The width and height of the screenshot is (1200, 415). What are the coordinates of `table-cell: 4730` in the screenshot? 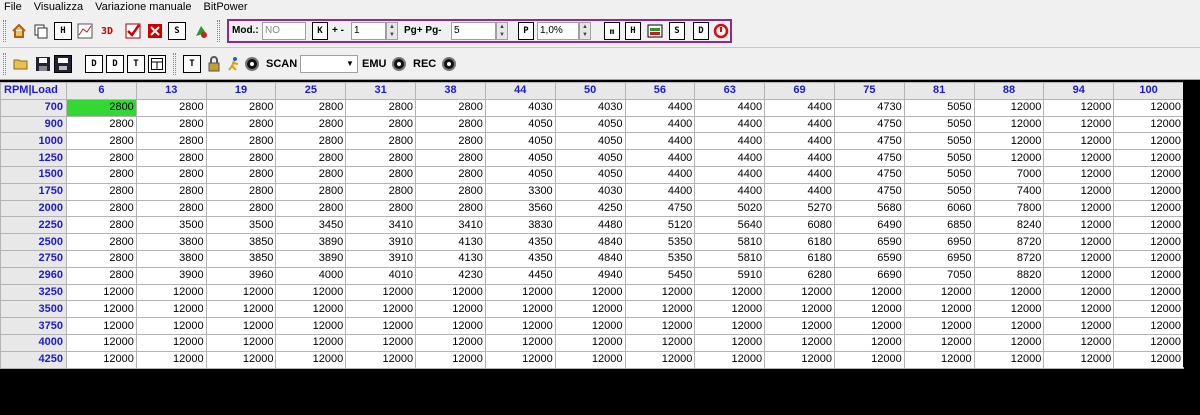 It's located at (869, 107).